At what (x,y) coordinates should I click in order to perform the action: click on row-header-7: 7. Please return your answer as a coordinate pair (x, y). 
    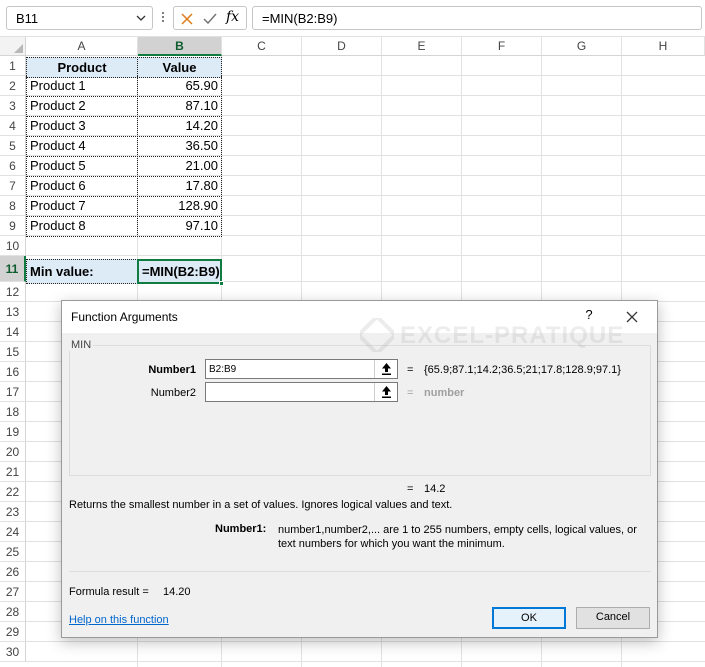
    Looking at the image, I should click on (13, 186).